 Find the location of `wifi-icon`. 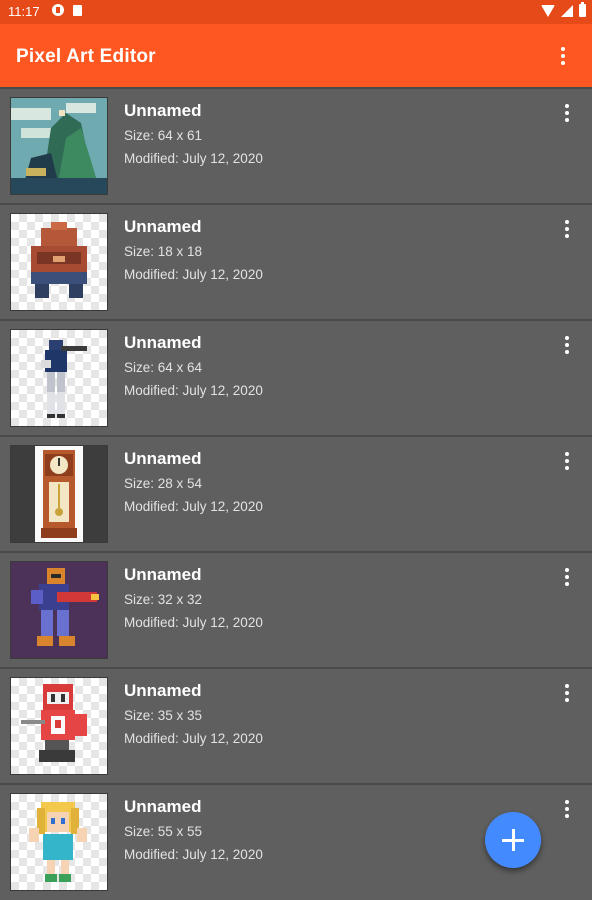

wifi-icon is located at coordinates (548, 10).